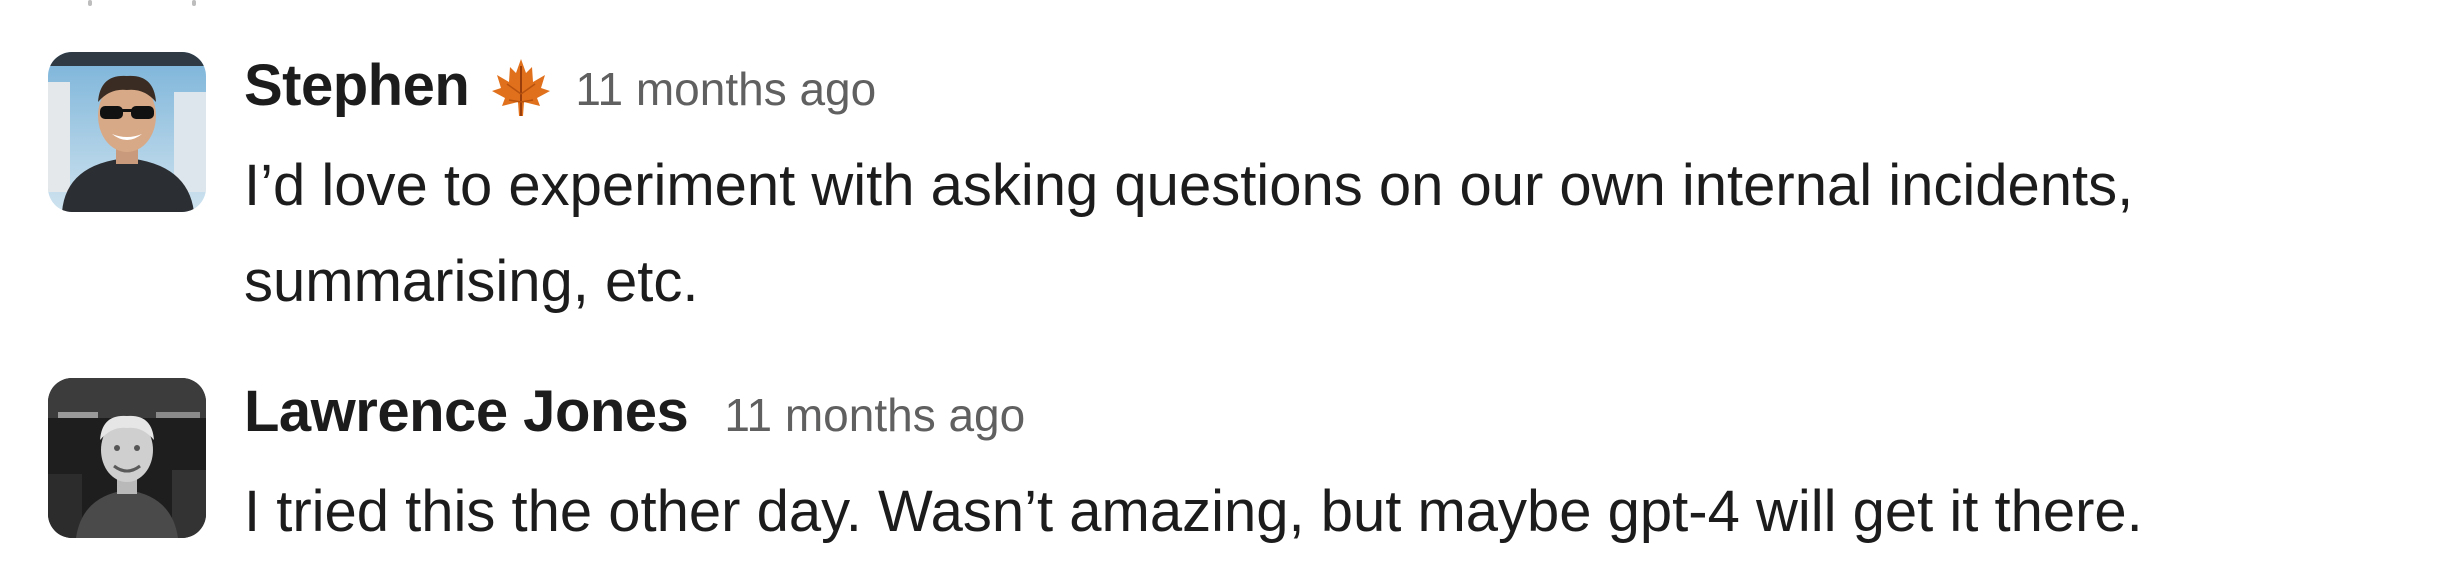 The width and height of the screenshot is (2464, 584). What do you see at coordinates (1232, 3) in the screenshot?
I see `previous-message-edge` at bounding box center [1232, 3].